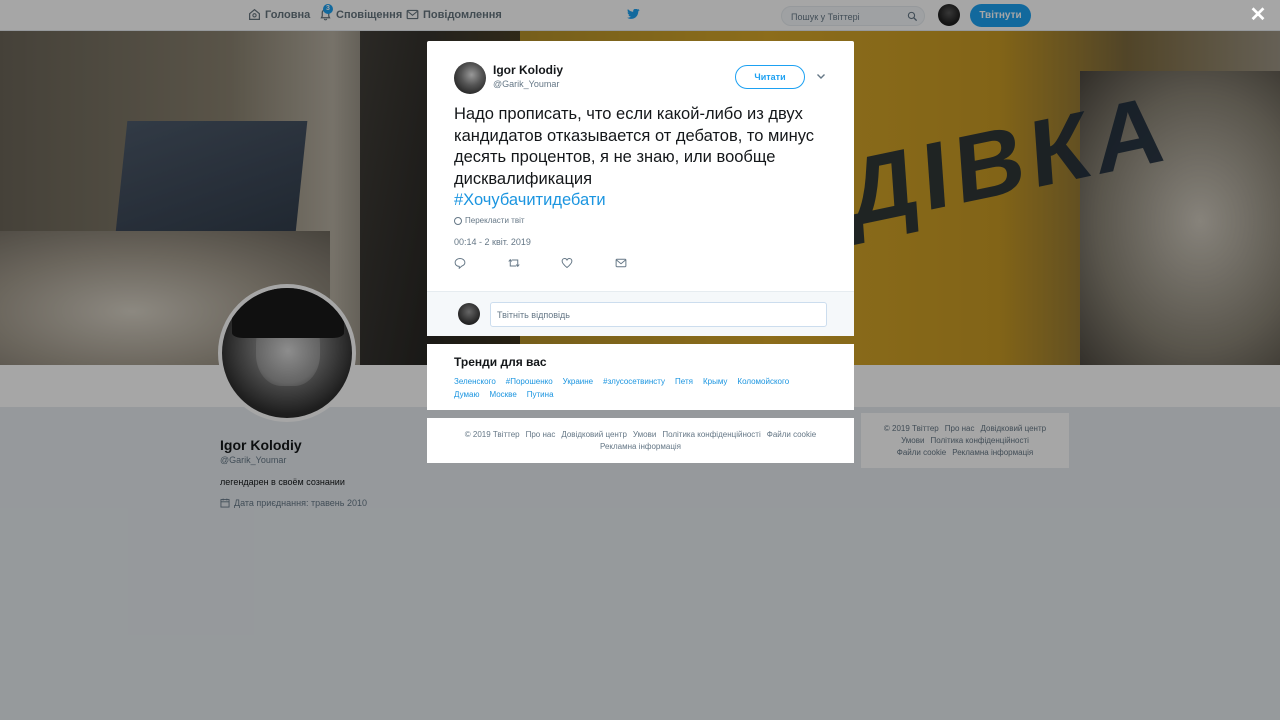 The width and height of the screenshot is (1280, 720). I want to click on trends-title: Тренди для вас, so click(500, 362).